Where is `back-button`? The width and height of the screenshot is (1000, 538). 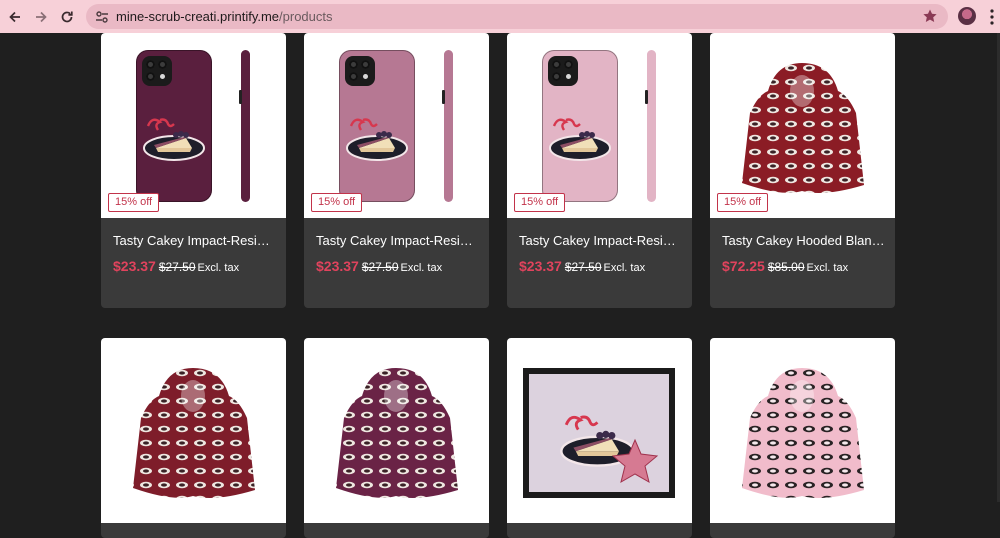 back-button is located at coordinates (15, 17).